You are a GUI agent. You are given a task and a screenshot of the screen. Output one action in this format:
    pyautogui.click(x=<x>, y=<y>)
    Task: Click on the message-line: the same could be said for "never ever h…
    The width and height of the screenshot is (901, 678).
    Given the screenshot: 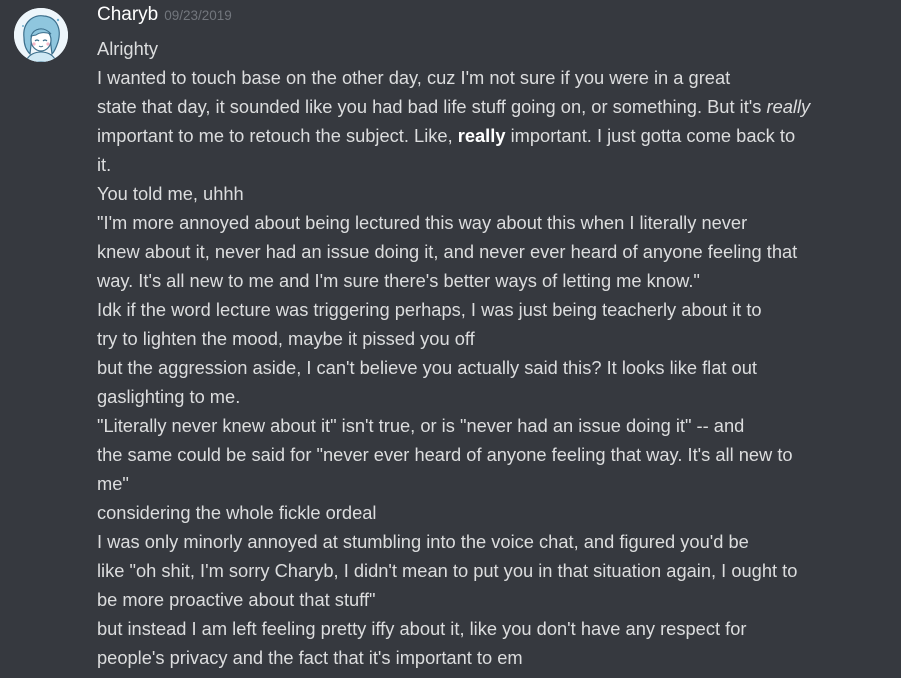 What is the action you would take?
    pyautogui.click(x=493, y=454)
    